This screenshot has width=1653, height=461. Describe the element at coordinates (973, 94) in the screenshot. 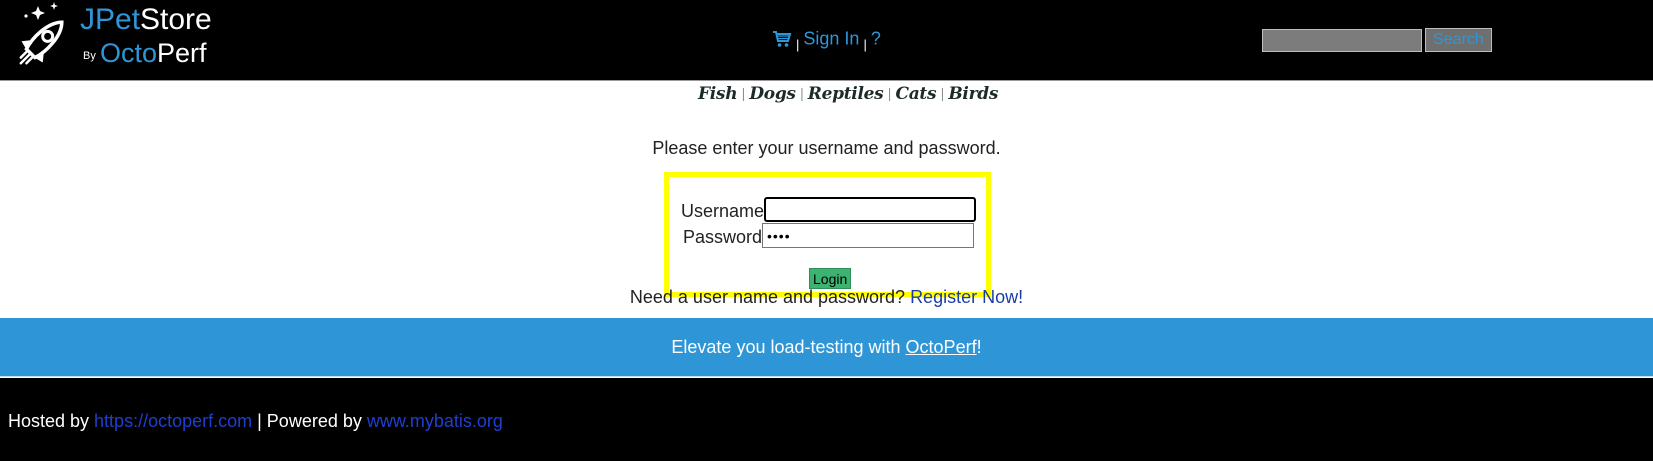

I see `quicklink-birds: Birds` at that location.